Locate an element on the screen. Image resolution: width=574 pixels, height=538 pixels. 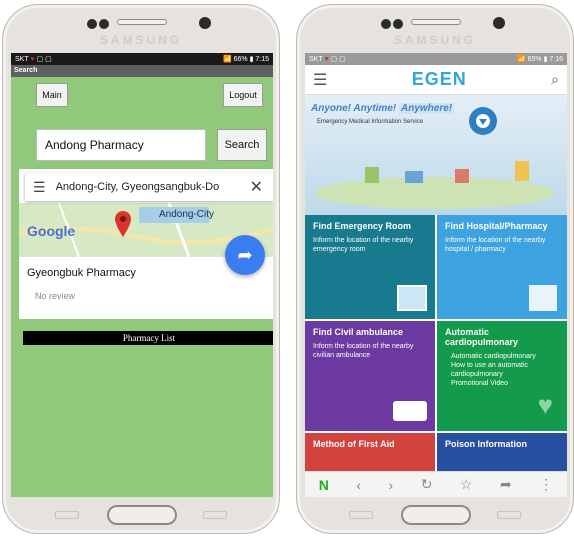
tile-item: Promotional Video is located at coordinates (480, 383).